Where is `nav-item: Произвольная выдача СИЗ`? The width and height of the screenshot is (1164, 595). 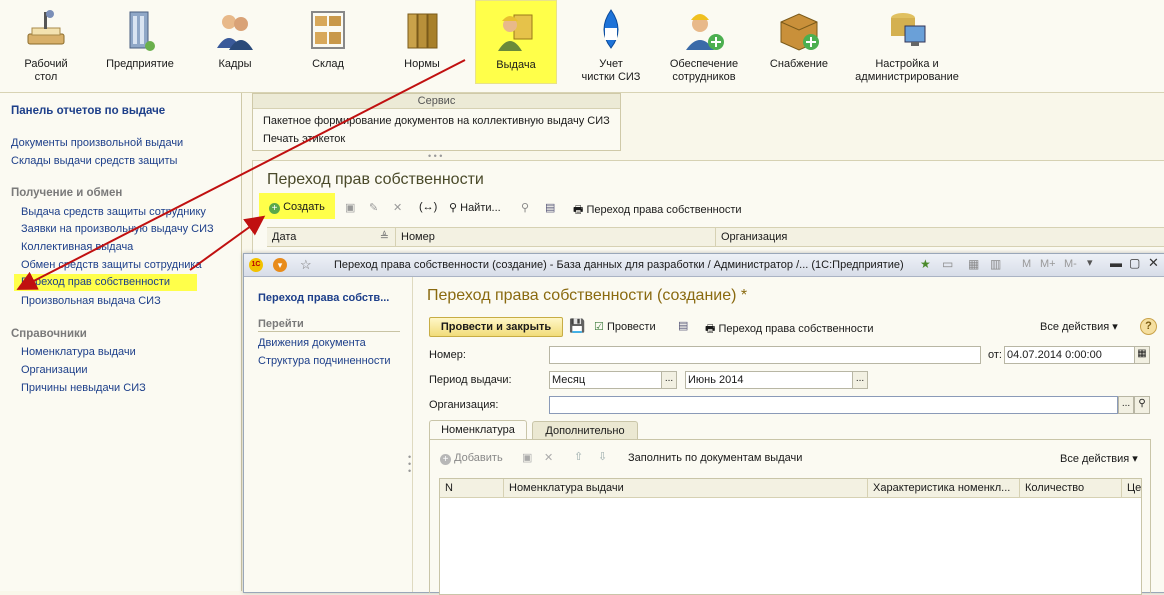
nav-item: Произвольная выдача СИЗ is located at coordinates (91, 301).